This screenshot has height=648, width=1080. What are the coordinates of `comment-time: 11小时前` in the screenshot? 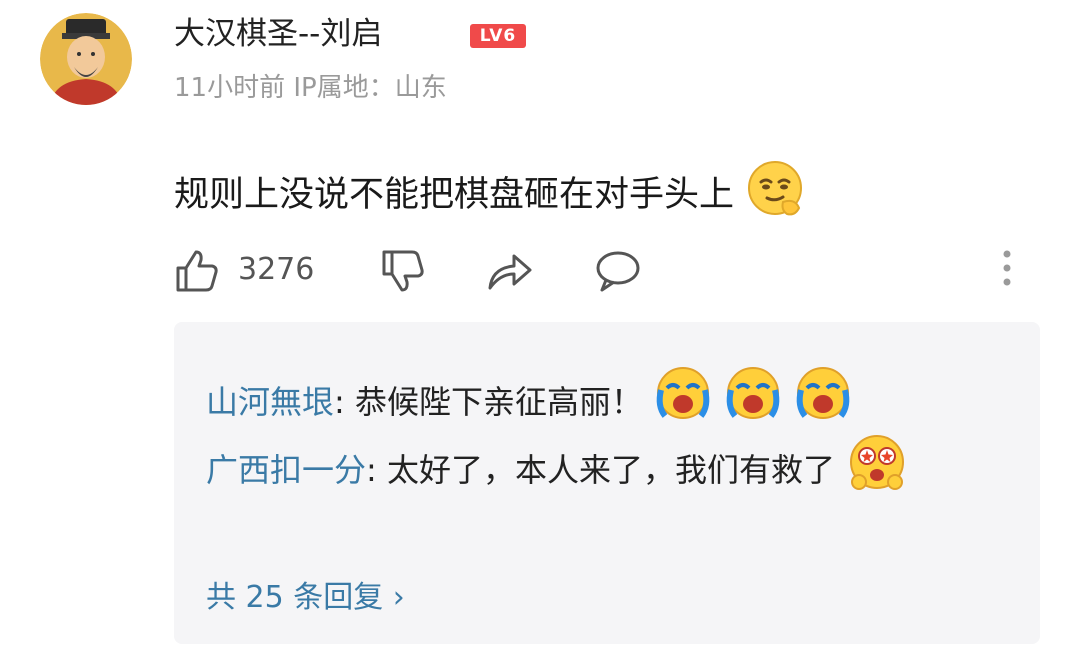 It's located at (230, 88).